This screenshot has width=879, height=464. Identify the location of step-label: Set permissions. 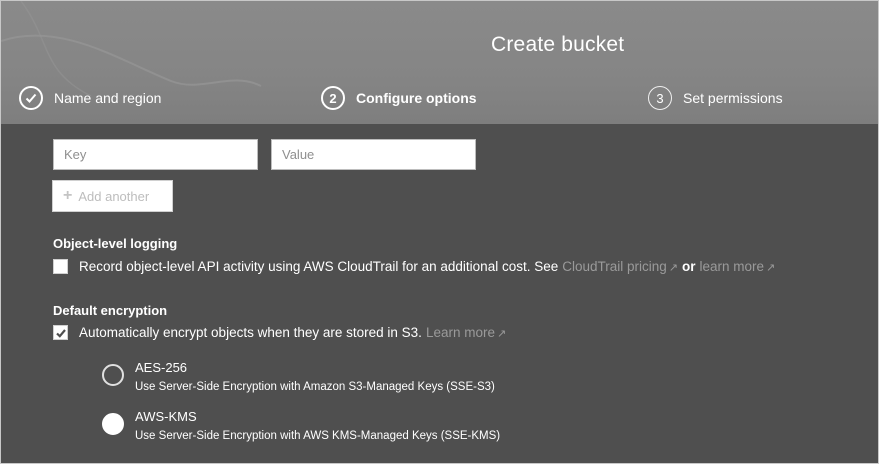
(733, 98).